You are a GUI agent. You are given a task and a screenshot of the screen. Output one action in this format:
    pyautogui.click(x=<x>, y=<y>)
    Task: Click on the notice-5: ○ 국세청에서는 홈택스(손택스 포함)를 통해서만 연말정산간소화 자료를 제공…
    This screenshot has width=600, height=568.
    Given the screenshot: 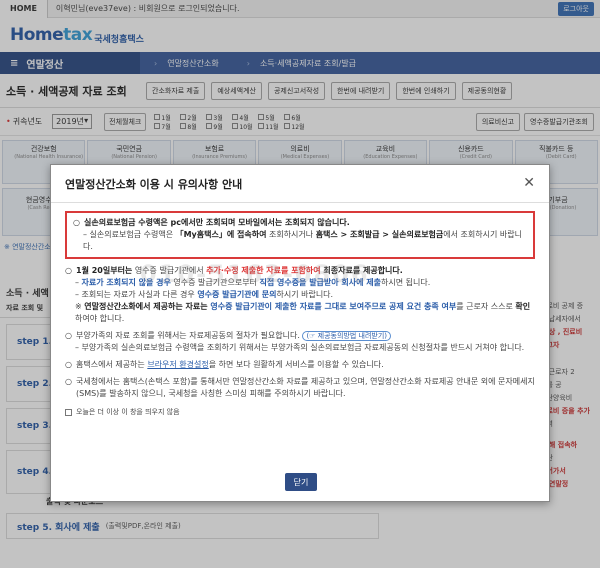 What is the action you would take?
    pyautogui.click(x=300, y=387)
    